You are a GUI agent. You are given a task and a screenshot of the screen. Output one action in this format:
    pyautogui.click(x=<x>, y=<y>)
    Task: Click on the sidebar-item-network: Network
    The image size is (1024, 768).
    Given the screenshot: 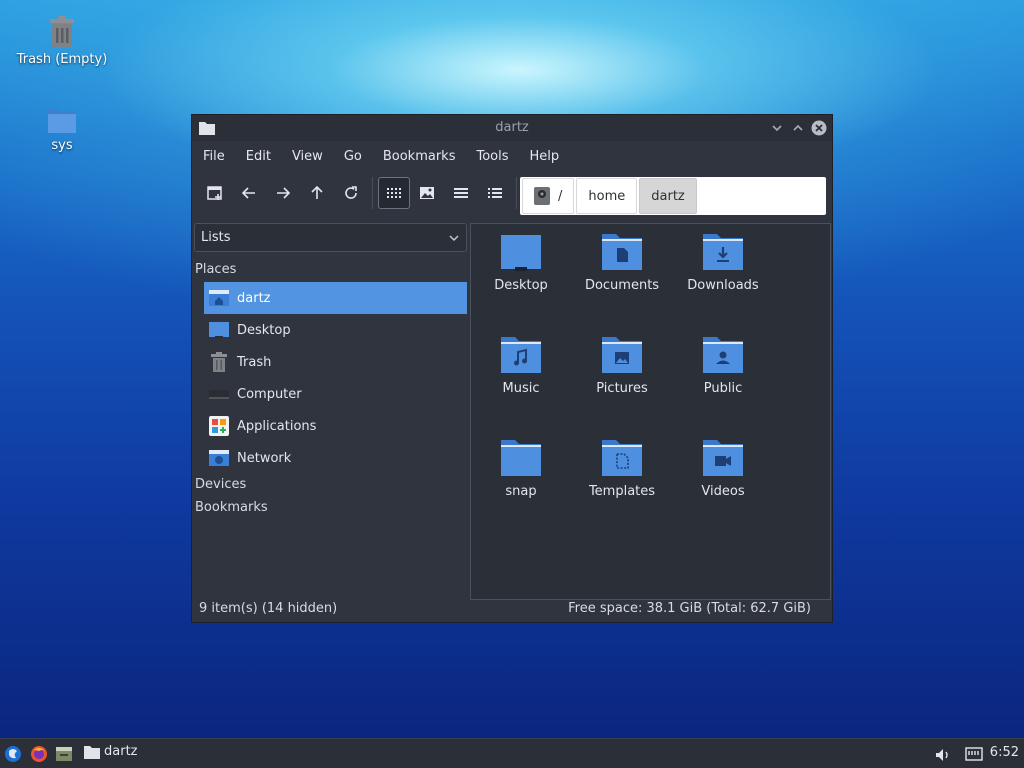 What is the action you would take?
    pyautogui.click(x=335, y=458)
    